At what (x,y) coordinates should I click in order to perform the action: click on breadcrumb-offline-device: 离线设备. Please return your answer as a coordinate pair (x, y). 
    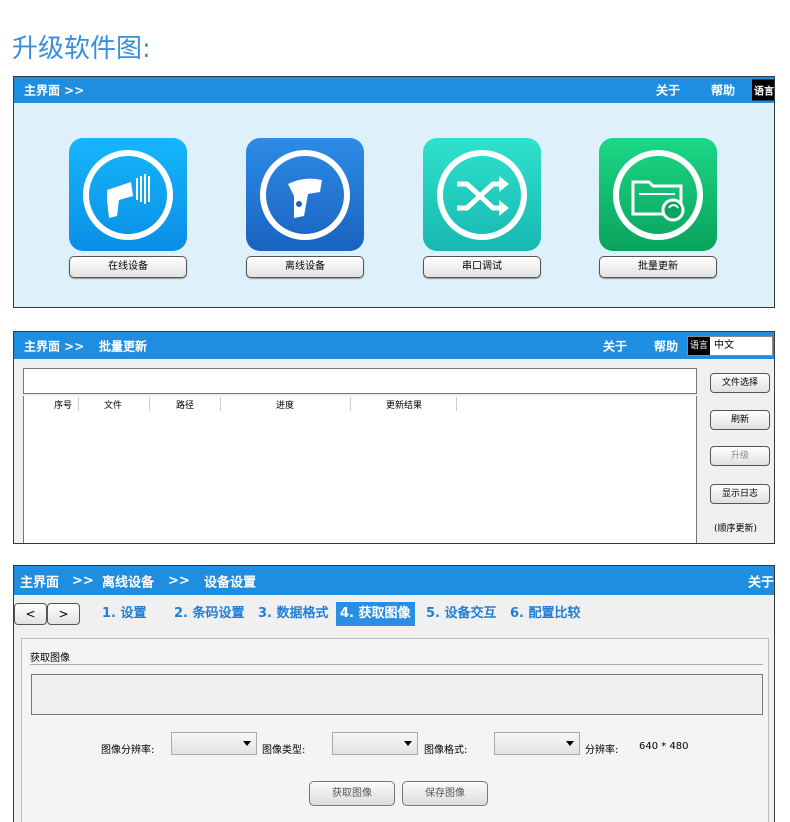
    Looking at the image, I should click on (128, 580).